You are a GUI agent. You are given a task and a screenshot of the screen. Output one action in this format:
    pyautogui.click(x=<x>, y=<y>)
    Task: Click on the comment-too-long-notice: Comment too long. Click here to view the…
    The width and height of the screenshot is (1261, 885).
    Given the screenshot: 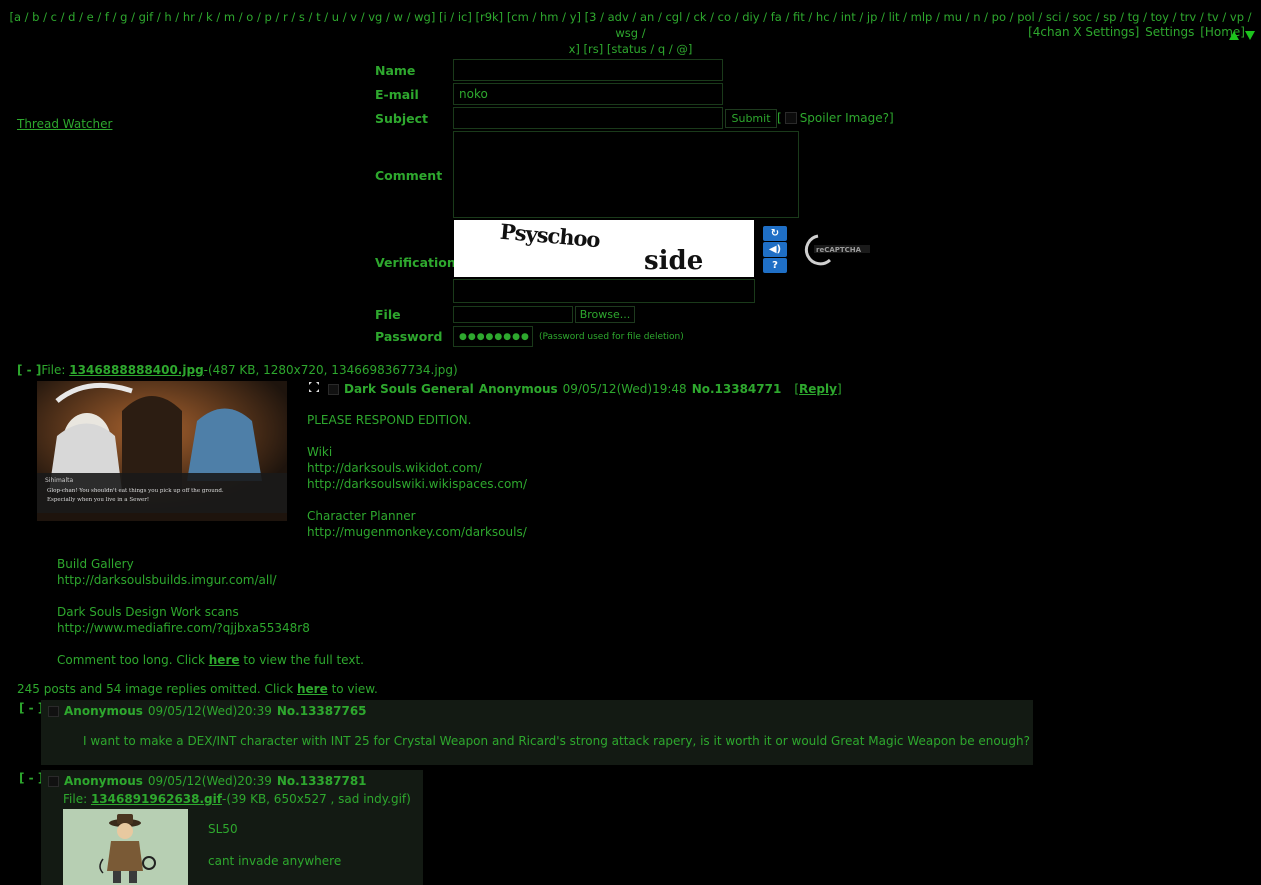 What is the action you would take?
    pyautogui.click(x=210, y=660)
    